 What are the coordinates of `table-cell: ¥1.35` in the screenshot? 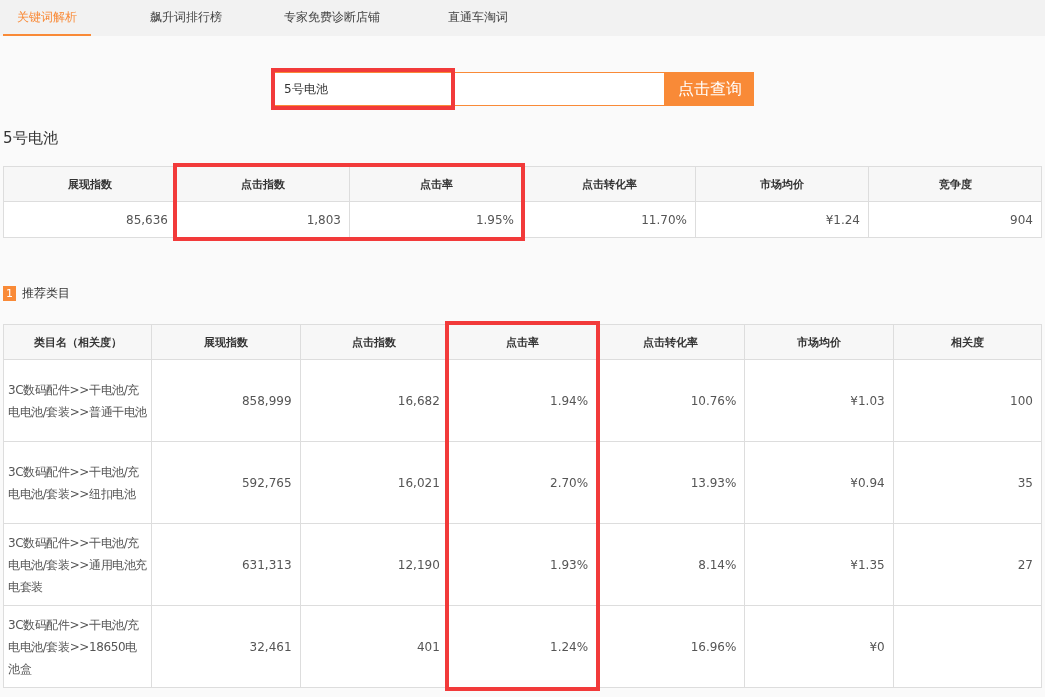 It's located at (867, 564).